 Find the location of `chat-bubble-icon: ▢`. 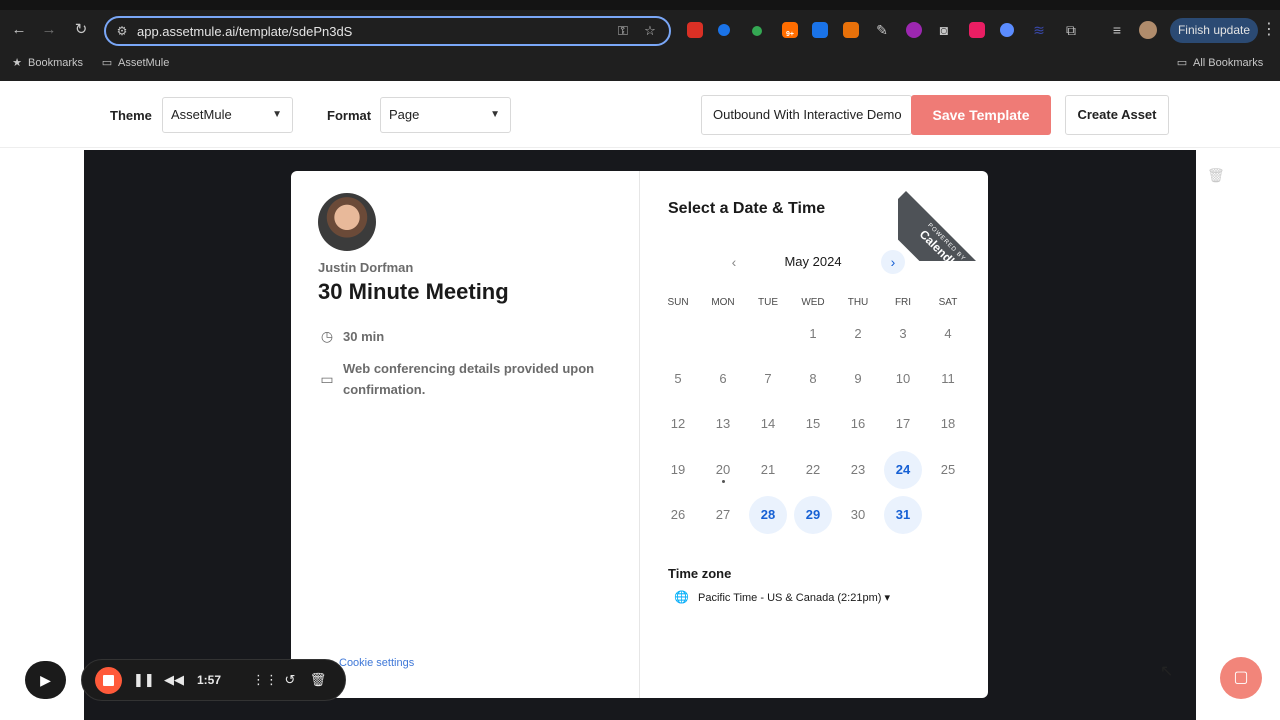

chat-bubble-icon: ▢ is located at coordinates (1241, 678).